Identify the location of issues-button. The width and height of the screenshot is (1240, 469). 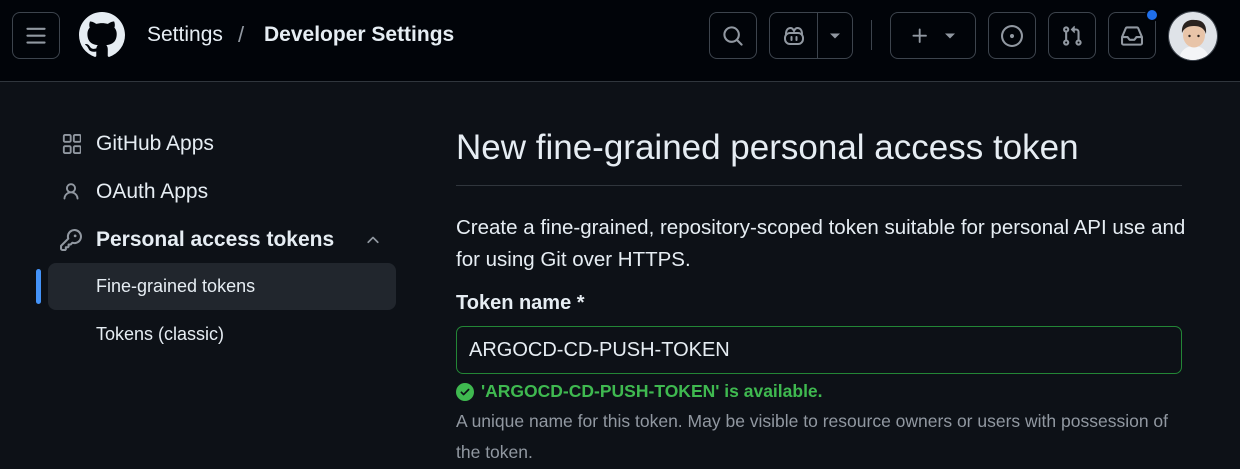
(1012, 35).